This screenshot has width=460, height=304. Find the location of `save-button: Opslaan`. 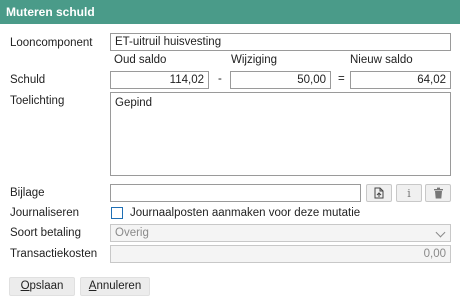

save-button: Opslaan is located at coordinates (42, 286).